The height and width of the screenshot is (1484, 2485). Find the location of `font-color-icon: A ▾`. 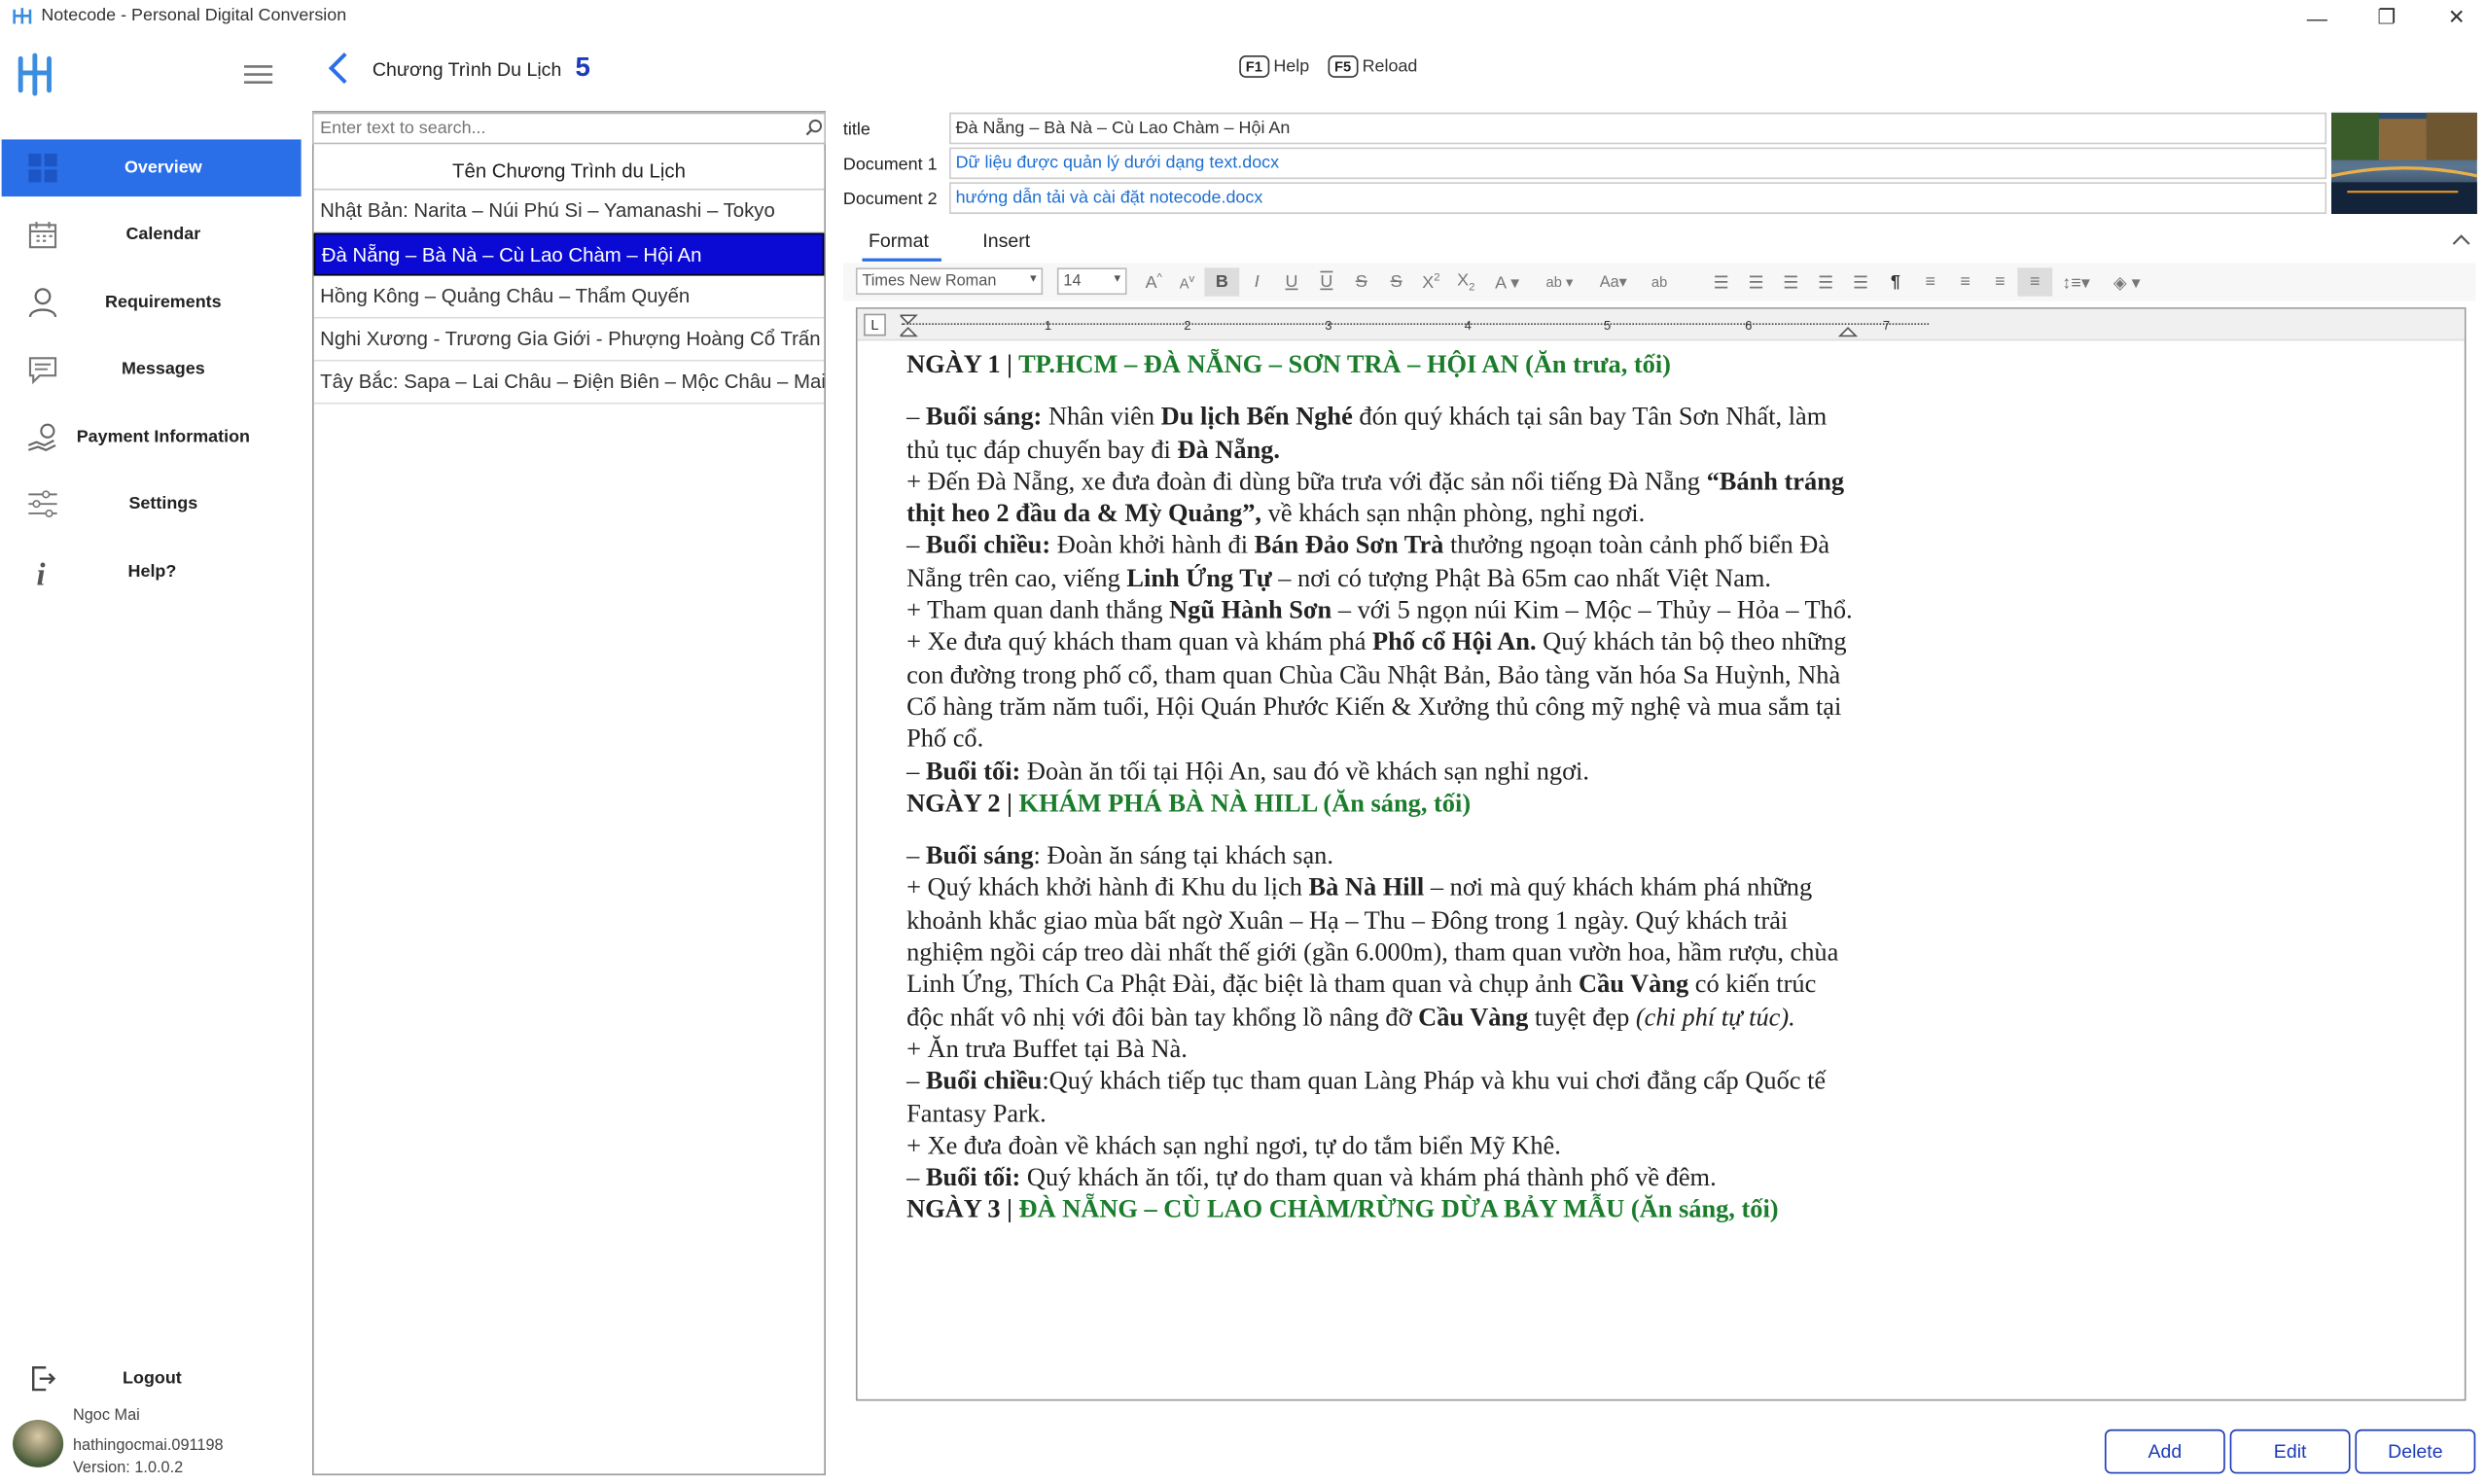

font-color-icon: A ▾ is located at coordinates (1507, 283).